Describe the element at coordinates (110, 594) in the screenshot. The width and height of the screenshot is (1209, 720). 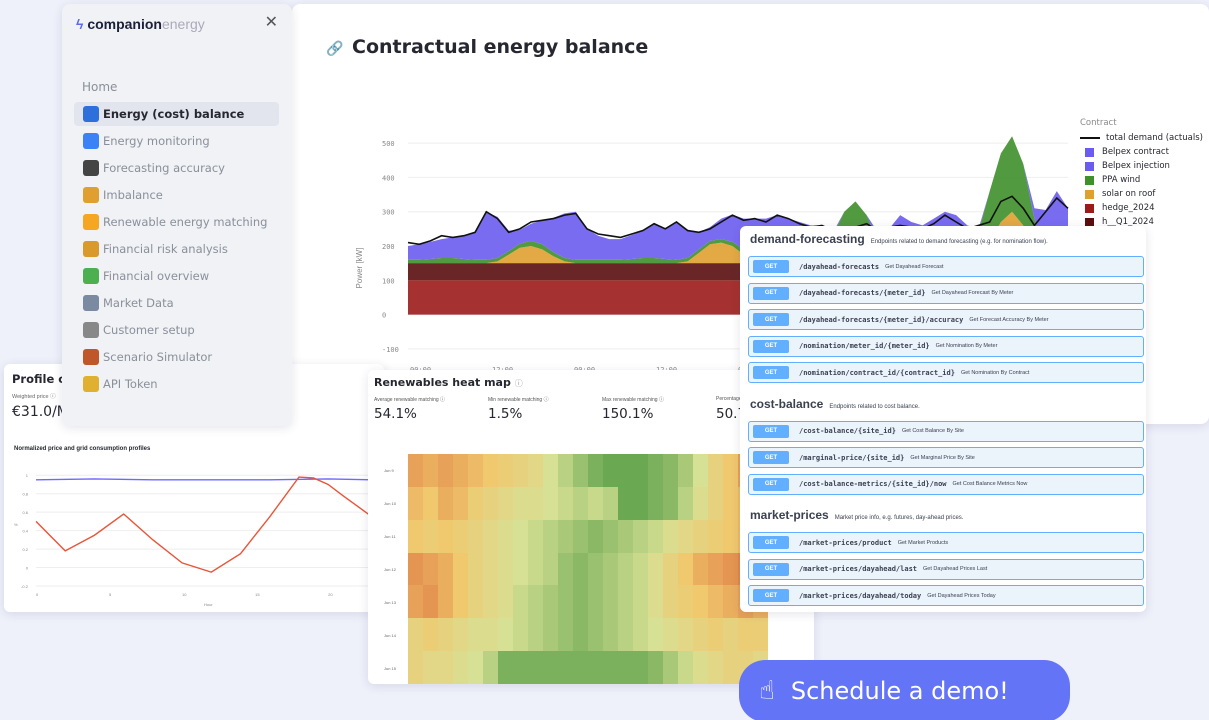
I see `x-tick-label: 5` at that location.